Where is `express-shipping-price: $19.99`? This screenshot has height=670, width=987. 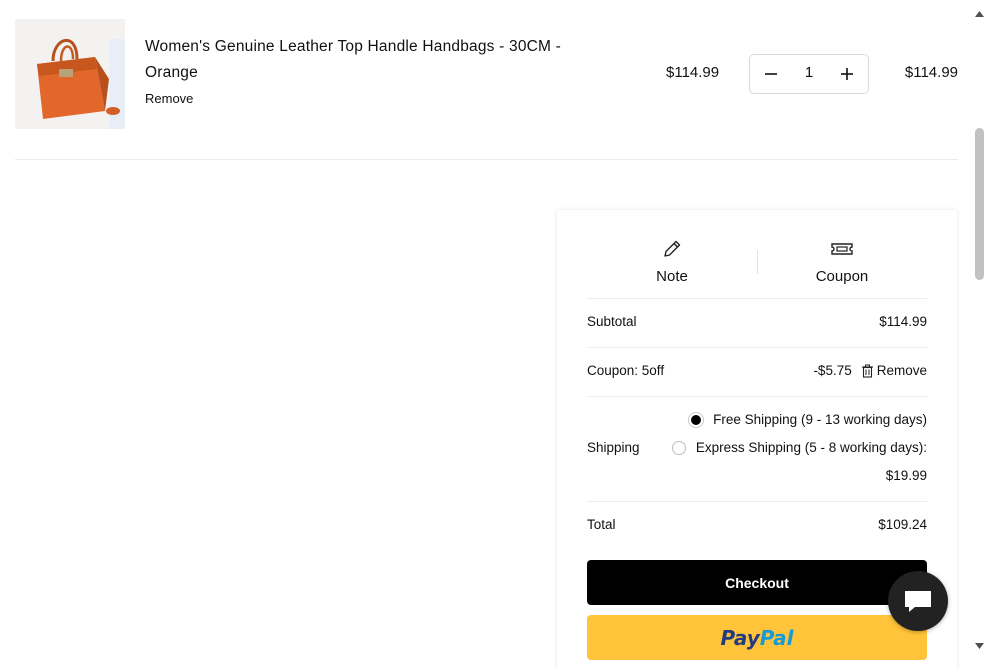 express-shipping-price: $19.99 is located at coordinates (906, 475).